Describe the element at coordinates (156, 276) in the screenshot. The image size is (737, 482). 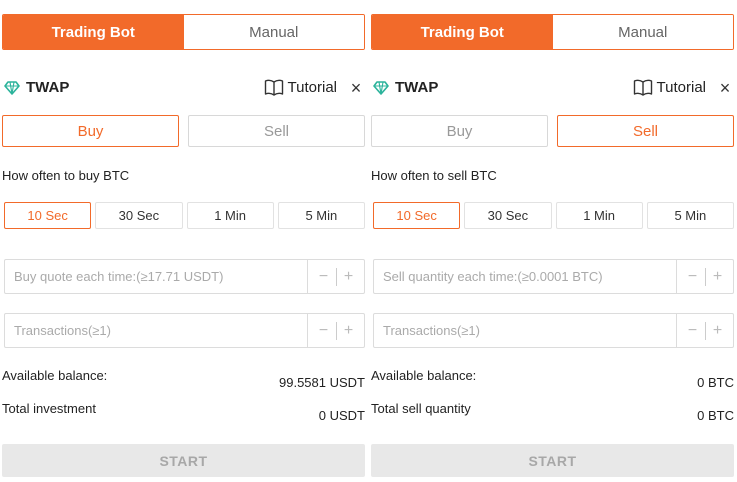
I see `buy-quote-input` at that location.